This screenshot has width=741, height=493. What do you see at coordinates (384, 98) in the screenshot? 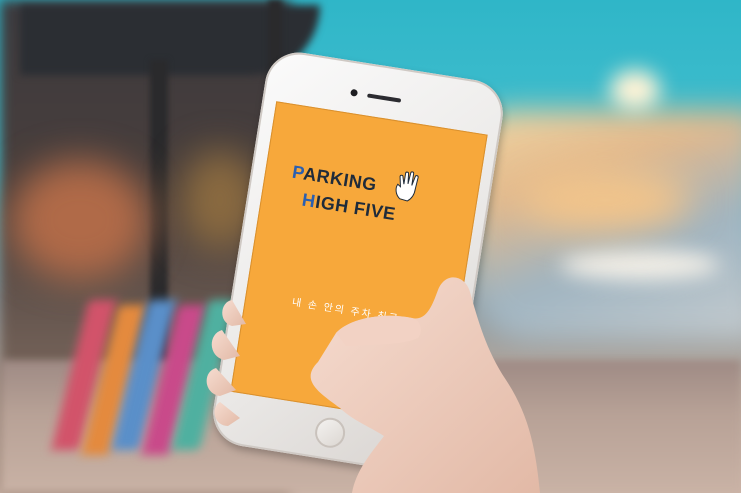
I see `earpiece-speaker` at bounding box center [384, 98].